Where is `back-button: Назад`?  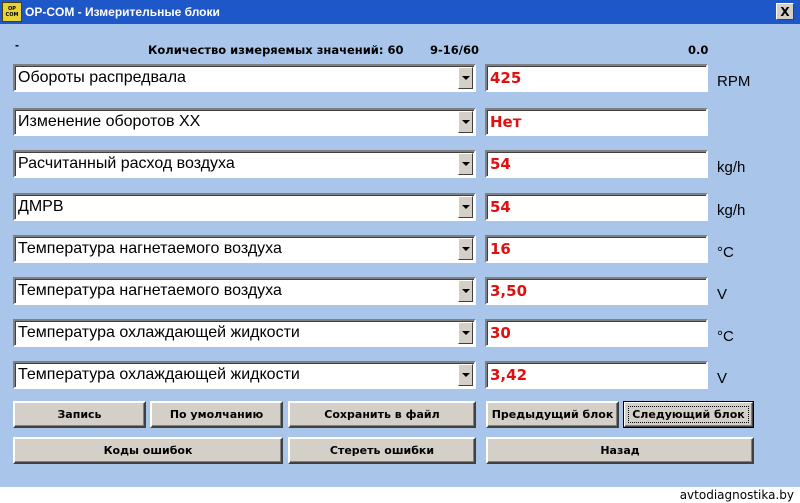 back-button: Назад is located at coordinates (620, 450).